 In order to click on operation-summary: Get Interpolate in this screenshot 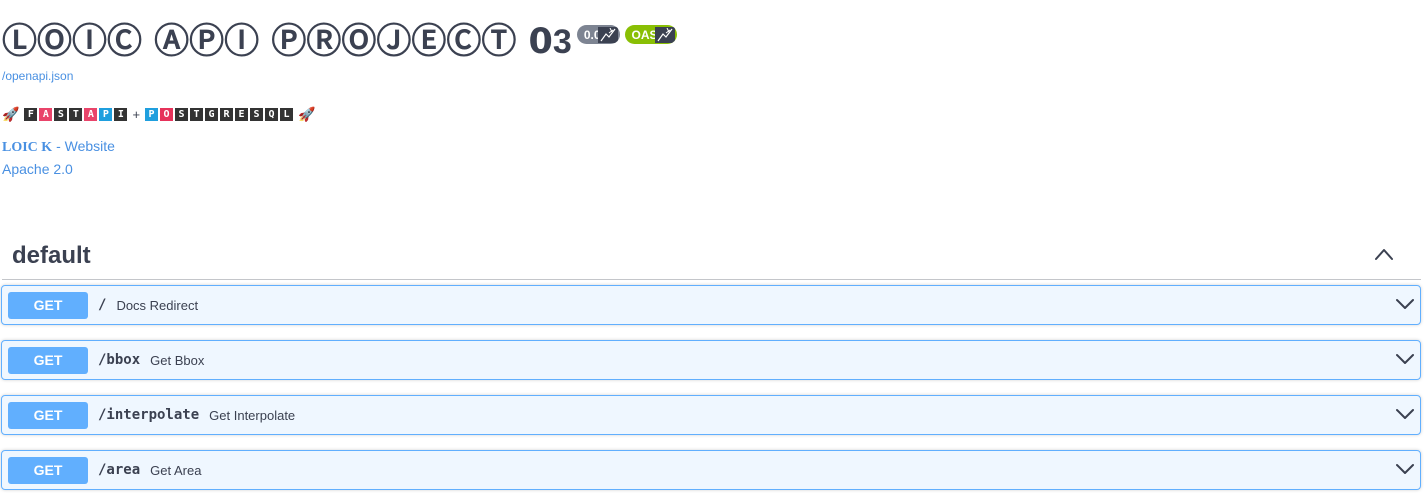, I will do `click(252, 415)`.